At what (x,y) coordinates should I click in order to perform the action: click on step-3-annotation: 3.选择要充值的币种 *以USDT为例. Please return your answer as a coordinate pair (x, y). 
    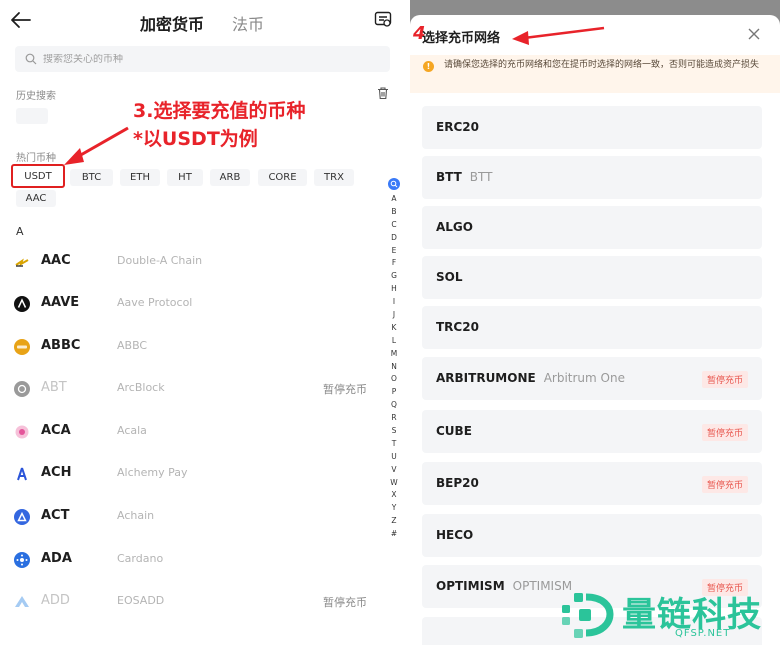
    Looking at the image, I should click on (219, 125).